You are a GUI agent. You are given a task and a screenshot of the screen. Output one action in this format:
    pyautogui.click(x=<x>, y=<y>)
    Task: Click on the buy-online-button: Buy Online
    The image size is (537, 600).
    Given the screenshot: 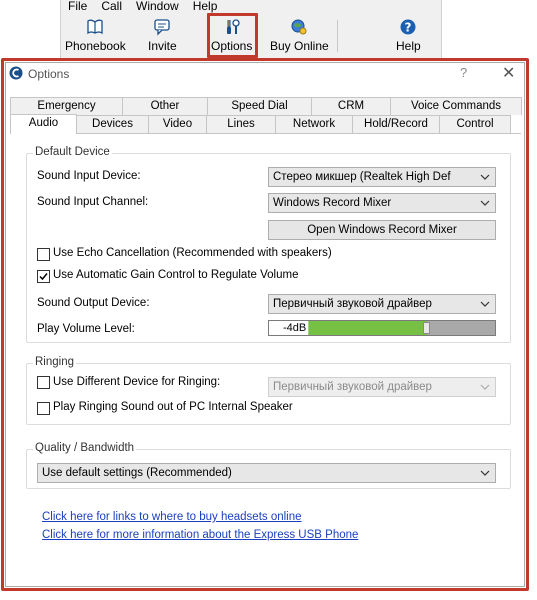 What is the action you would take?
    pyautogui.click(x=299, y=35)
    